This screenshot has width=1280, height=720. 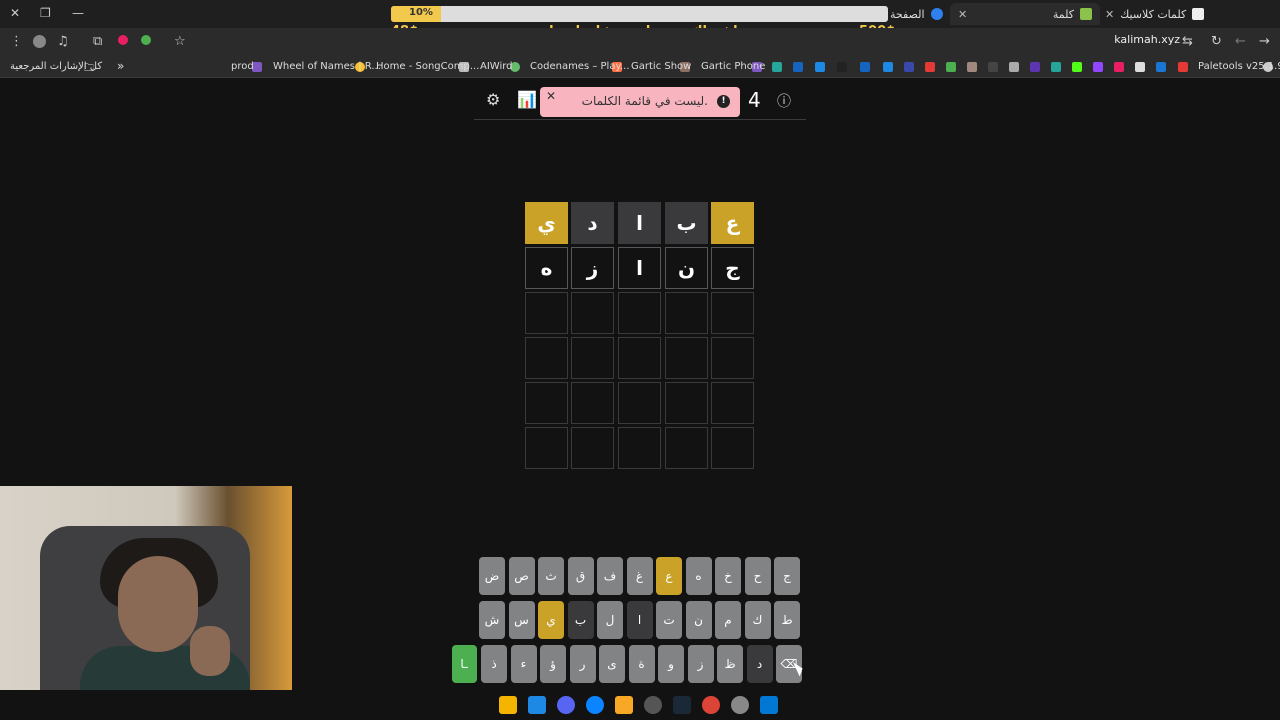 I want to click on keyboard-key: ف, so click(x=610, y=576).